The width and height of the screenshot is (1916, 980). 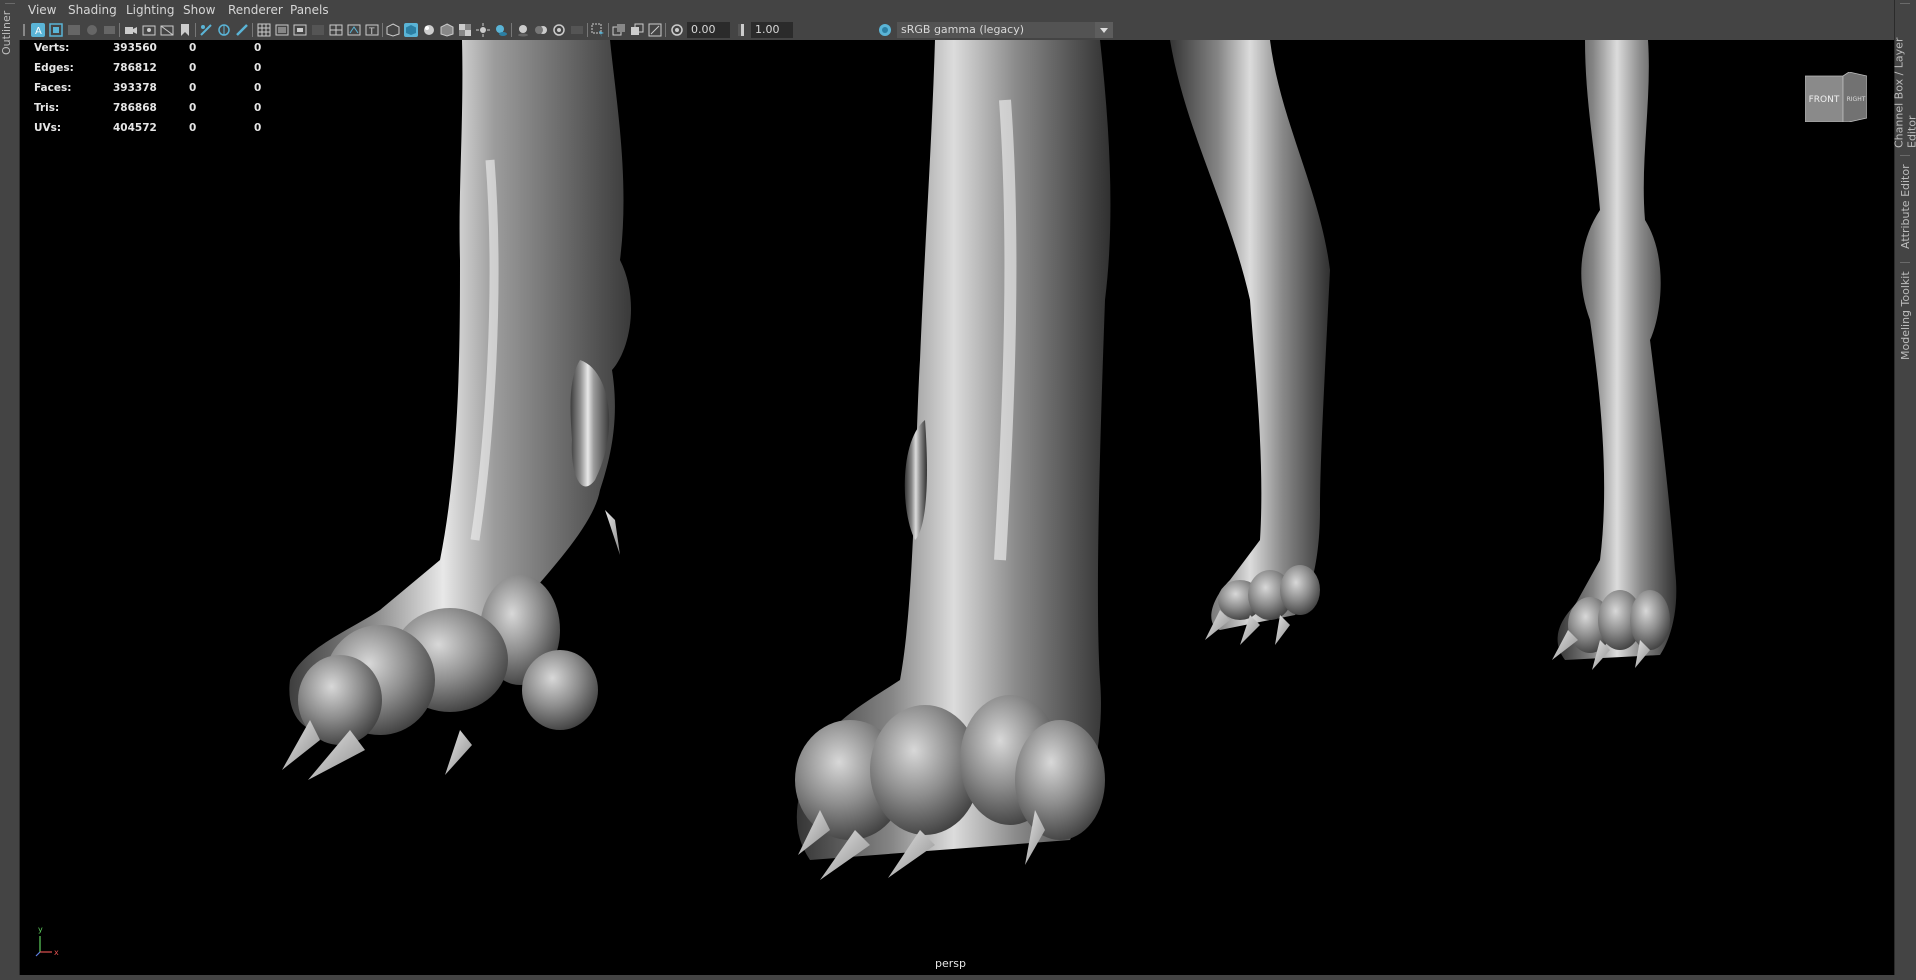 I want to click on camera-attributes-icon, so click(x=56, y=30).